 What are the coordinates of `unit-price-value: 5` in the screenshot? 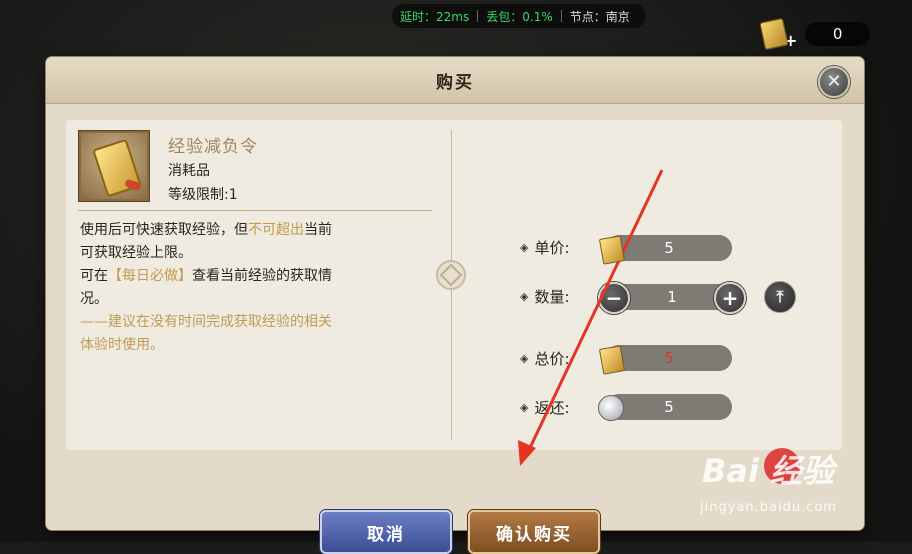 It's located at (669, 248).